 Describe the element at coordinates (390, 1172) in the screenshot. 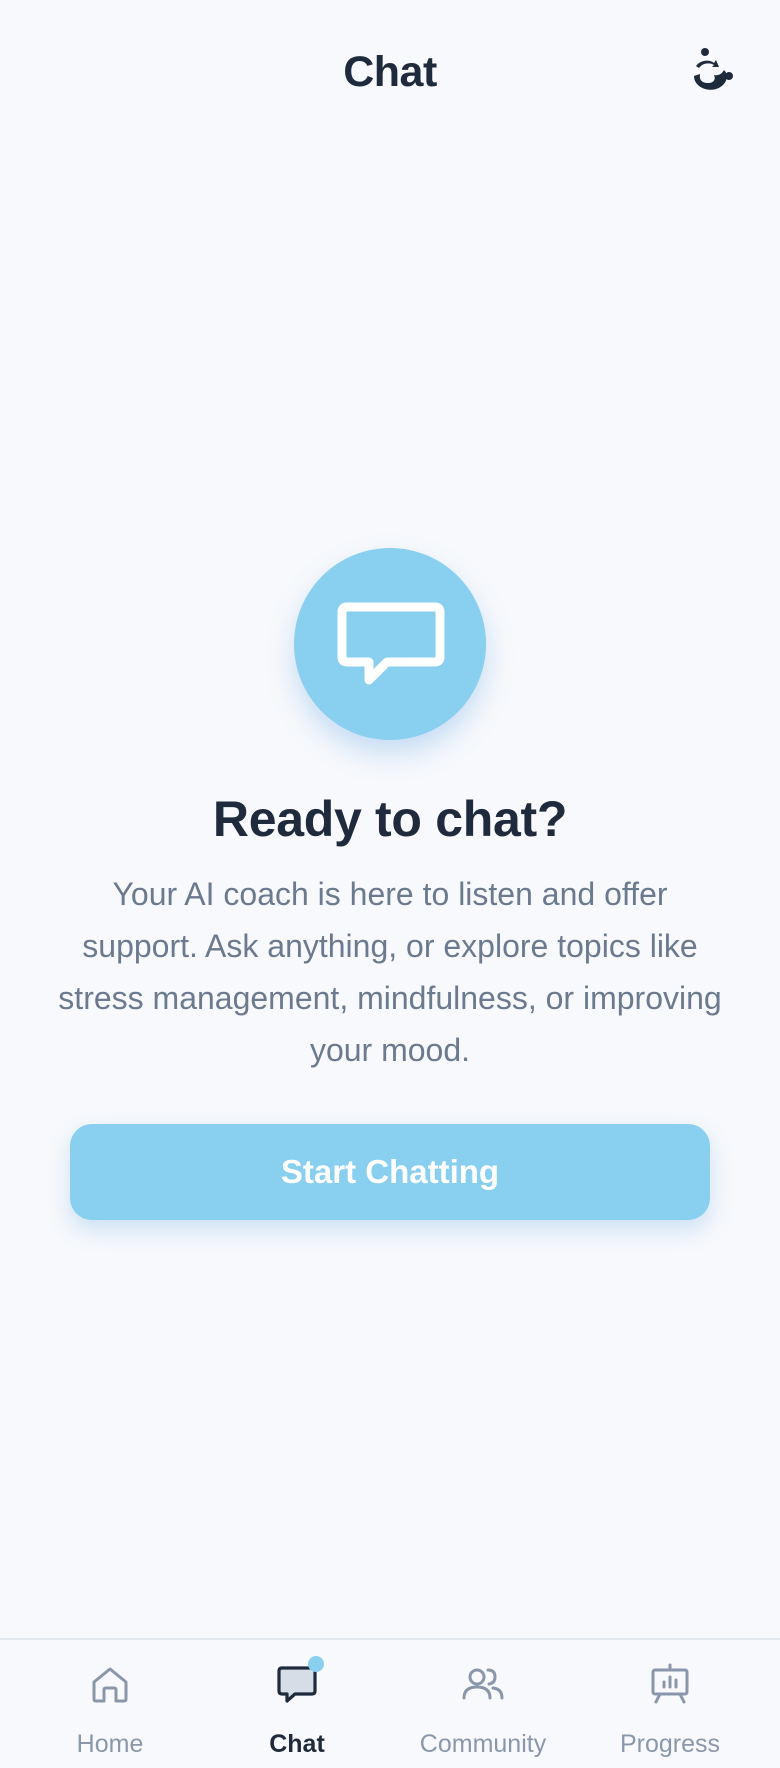

I see `start-chatting-button: Start Chatting` at that location.